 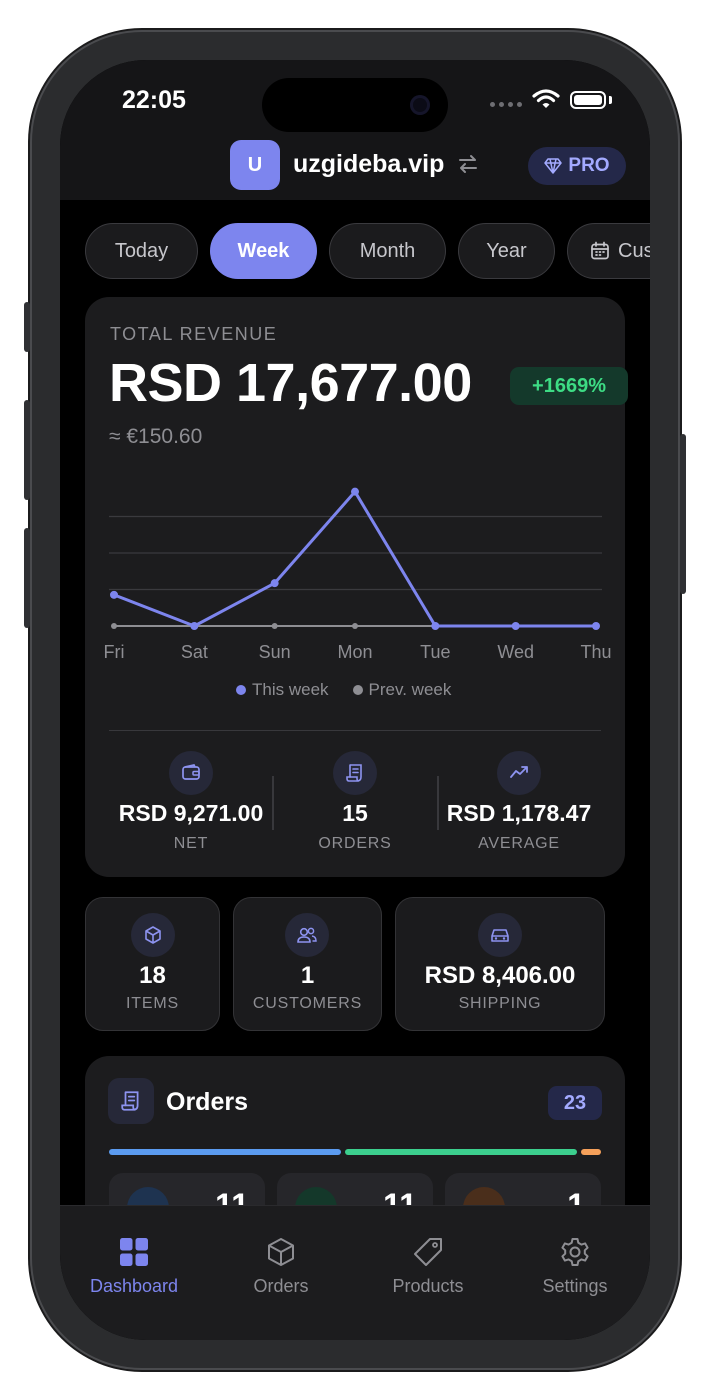 I want to click on tab-products: Products, so click(x=428, y=1261).